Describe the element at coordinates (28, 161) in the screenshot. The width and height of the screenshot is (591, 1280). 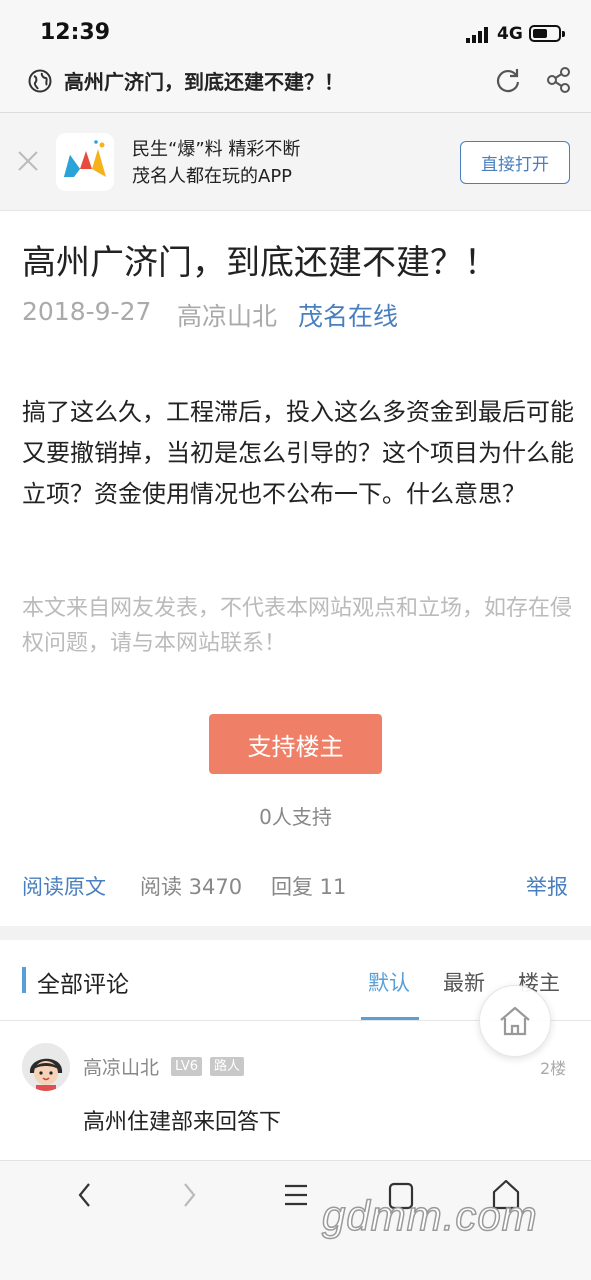
I see `close-icon` at that location.